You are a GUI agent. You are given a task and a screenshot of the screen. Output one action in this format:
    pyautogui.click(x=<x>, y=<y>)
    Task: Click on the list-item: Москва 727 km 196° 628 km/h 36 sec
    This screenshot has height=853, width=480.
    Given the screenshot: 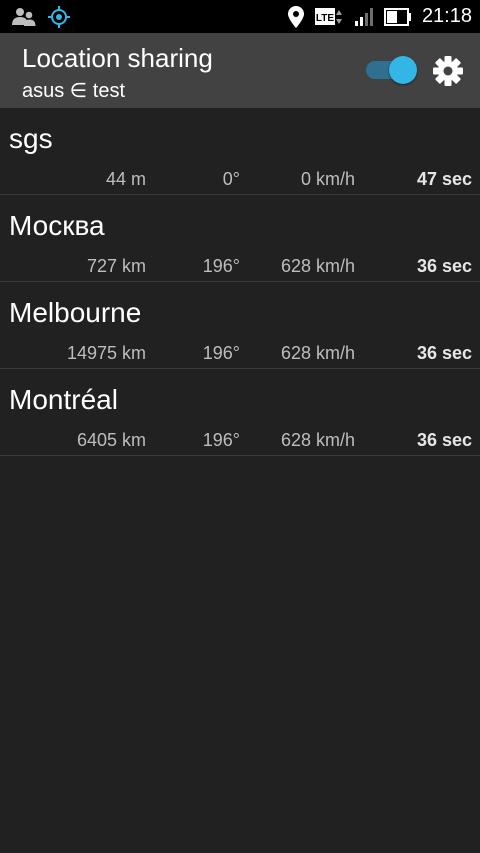 What is the action you would take?
    pyautogui.click(x=240, y=238)
    